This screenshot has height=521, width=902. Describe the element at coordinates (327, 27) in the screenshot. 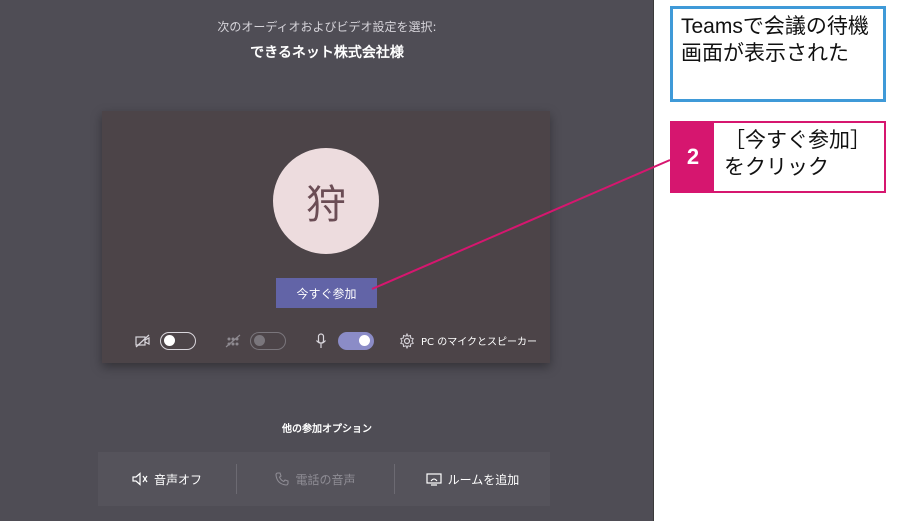

I see `settings-subtitle: 次のオーディオおよびビデオ設定を選択:` at that location.